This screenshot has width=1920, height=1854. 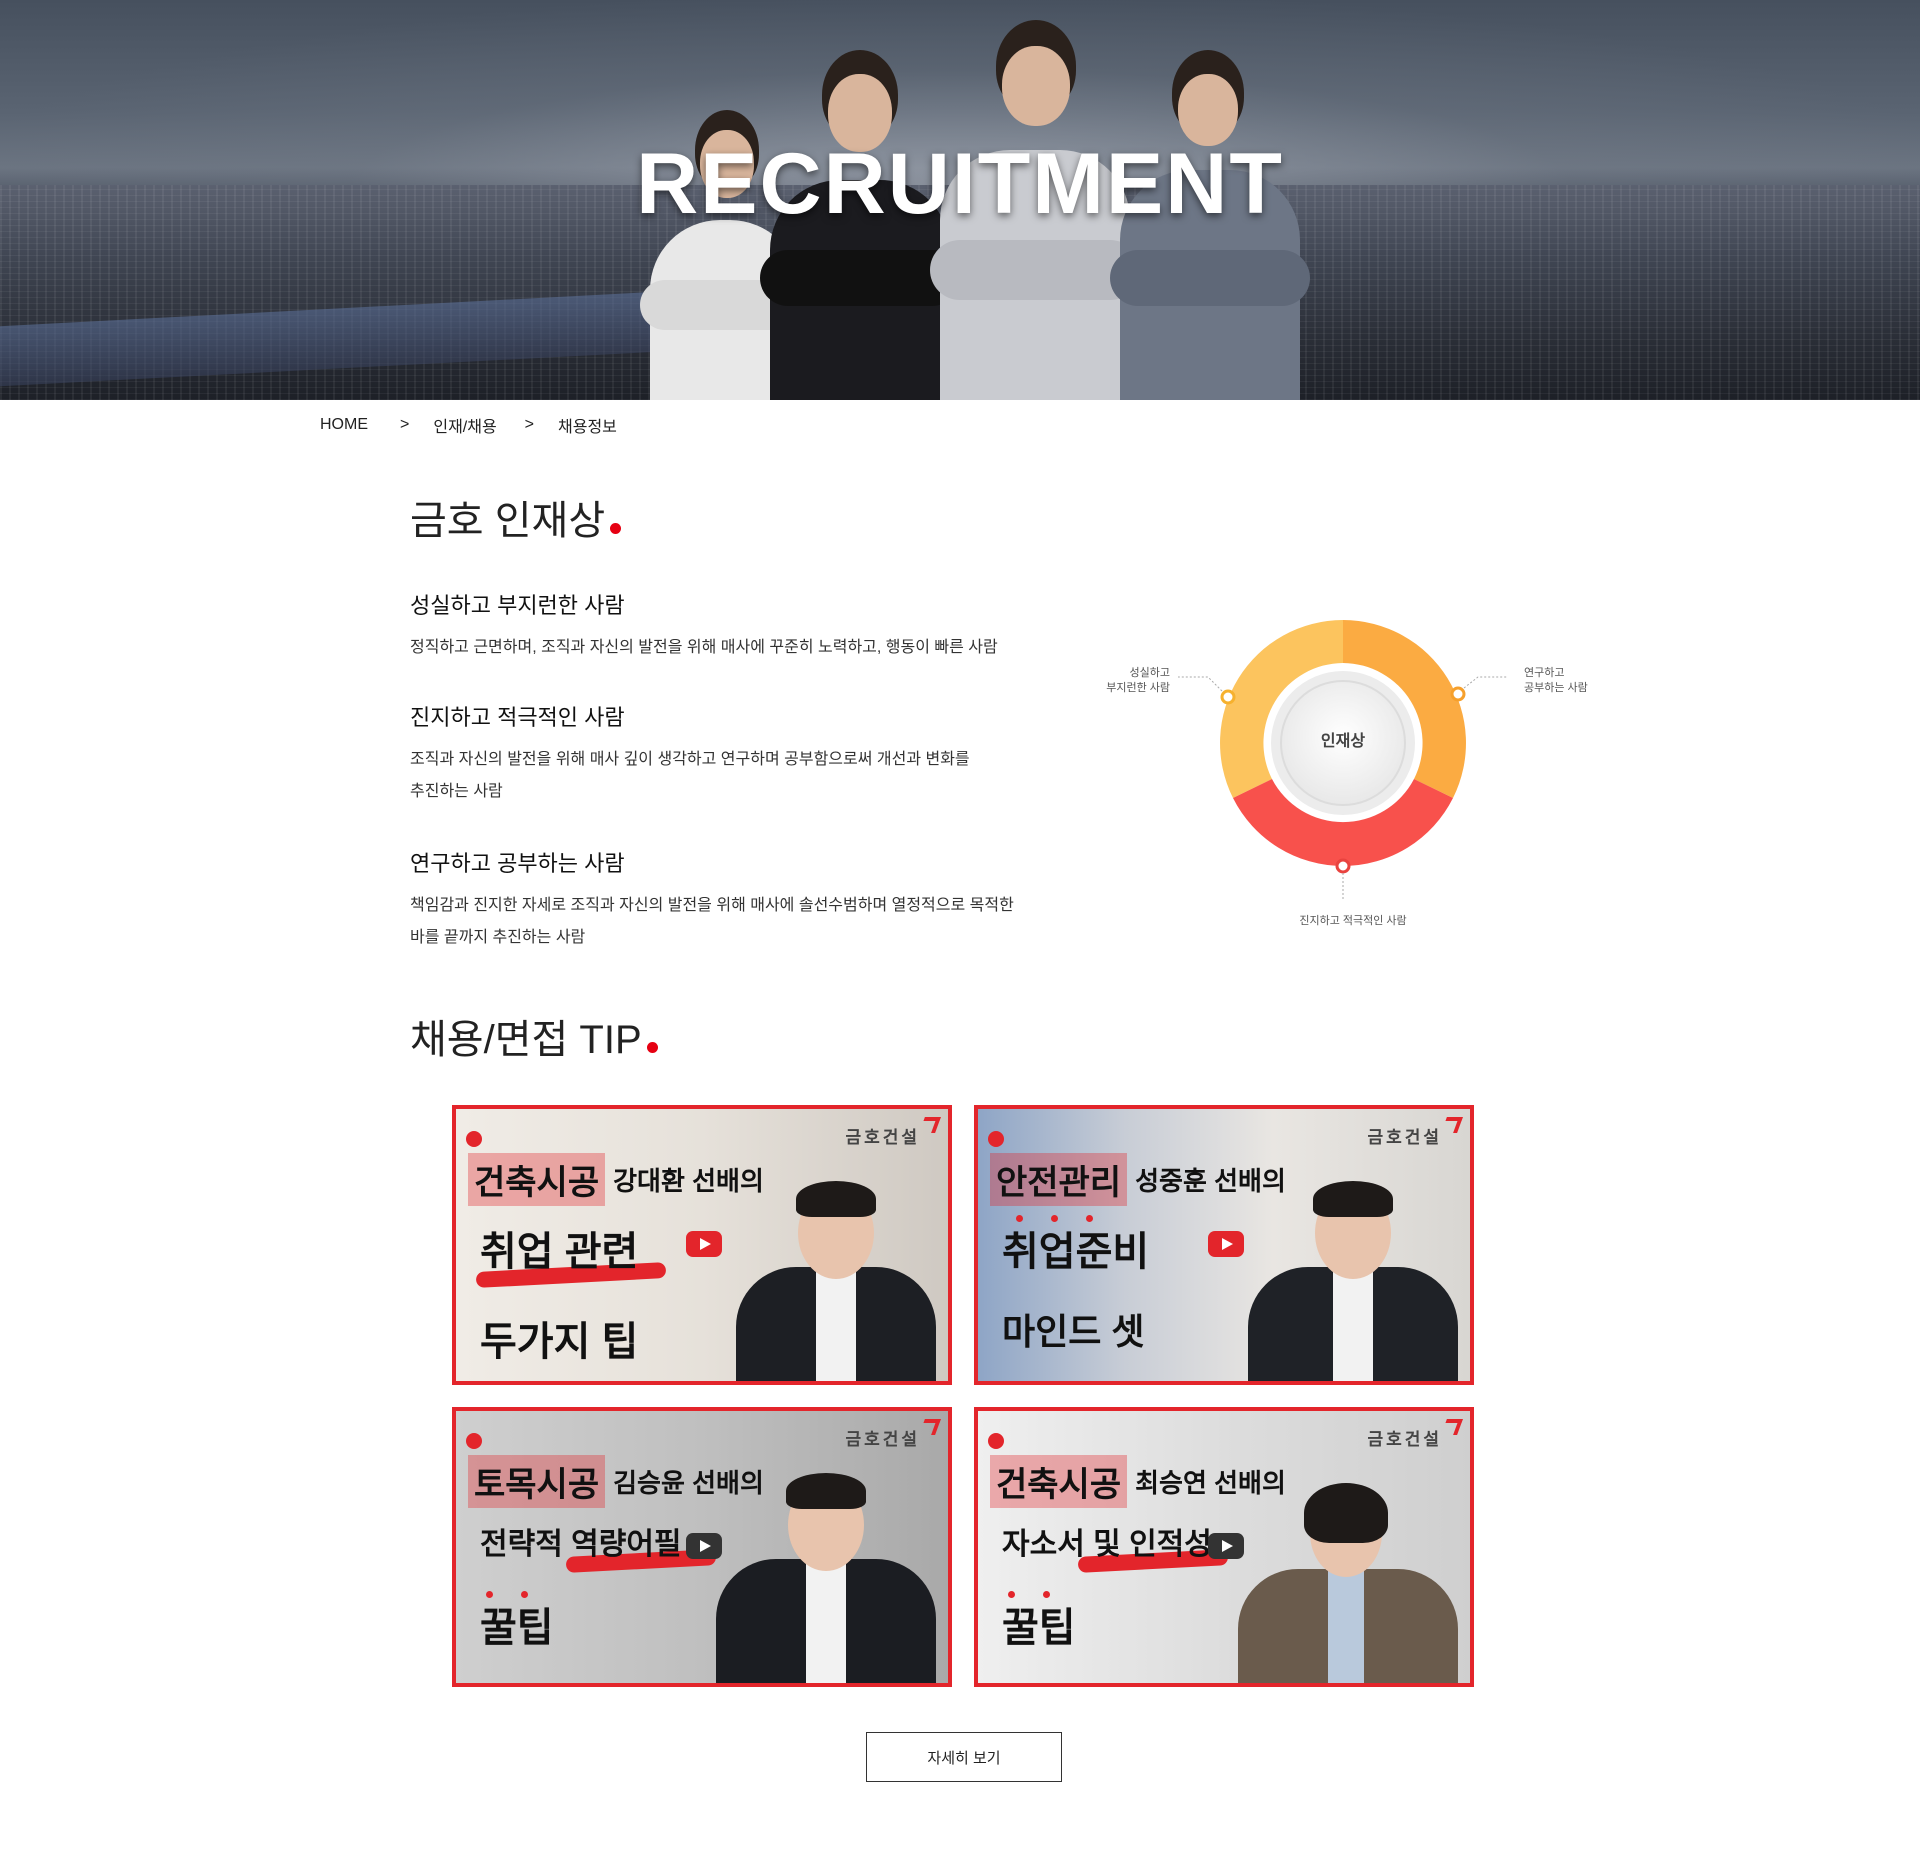 I want to click on marker-bottom, so click(x=1343, y=866).